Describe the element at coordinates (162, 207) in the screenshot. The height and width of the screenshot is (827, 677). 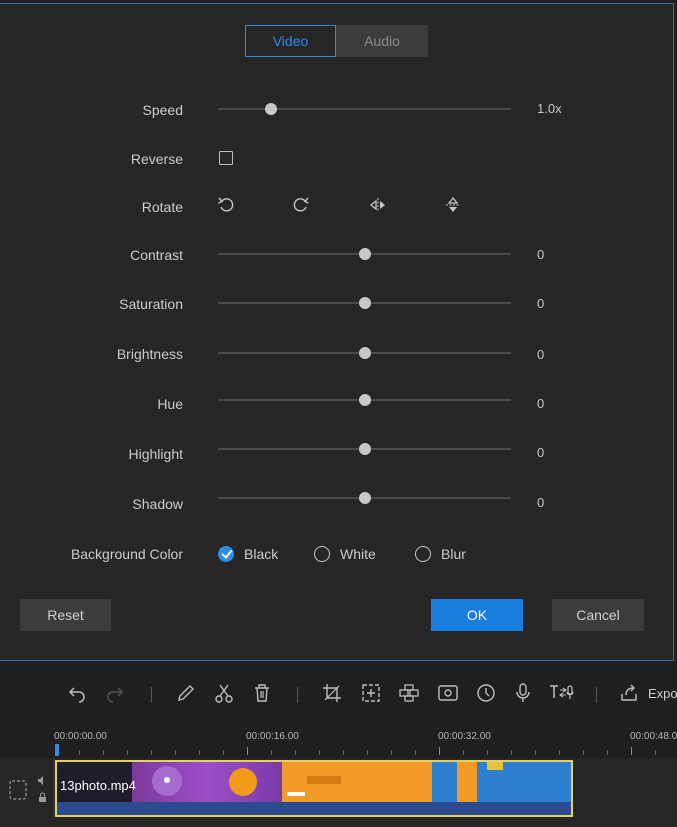
I see `rotate-label: Rotate` at that location.